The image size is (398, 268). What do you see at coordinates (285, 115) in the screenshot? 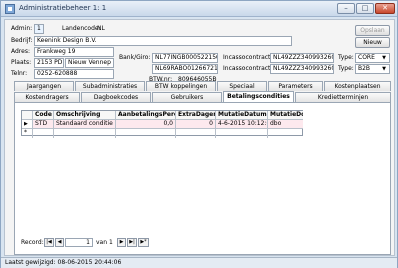
I see `col-header-mutatiedoor: MutatieDoor` at bounding box center [285, 115].